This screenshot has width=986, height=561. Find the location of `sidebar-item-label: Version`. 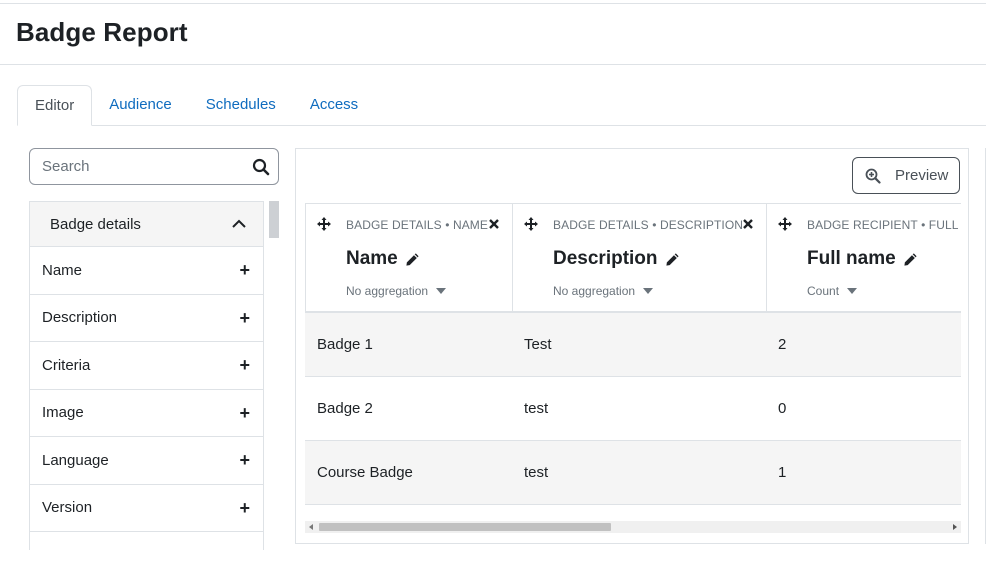

sidebar-item-label: Version is located at coordinates (67, 508).